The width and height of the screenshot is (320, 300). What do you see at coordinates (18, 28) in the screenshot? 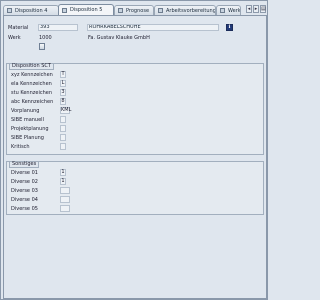
I see `material-label: Material` at bounding box center [18, 28].